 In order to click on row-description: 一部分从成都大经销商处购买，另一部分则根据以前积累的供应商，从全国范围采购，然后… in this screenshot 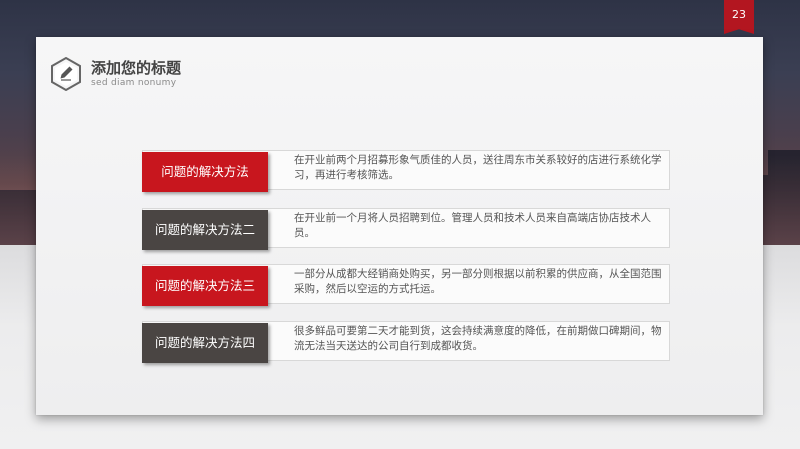, I will do `click(478, 281)`.